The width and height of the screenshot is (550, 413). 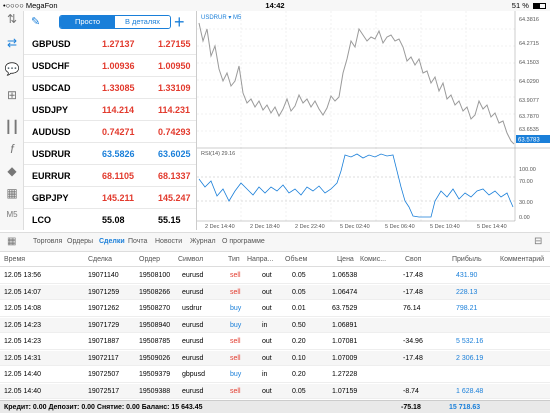 I want to click on column-header: Объем, so click(x=296, y=259).